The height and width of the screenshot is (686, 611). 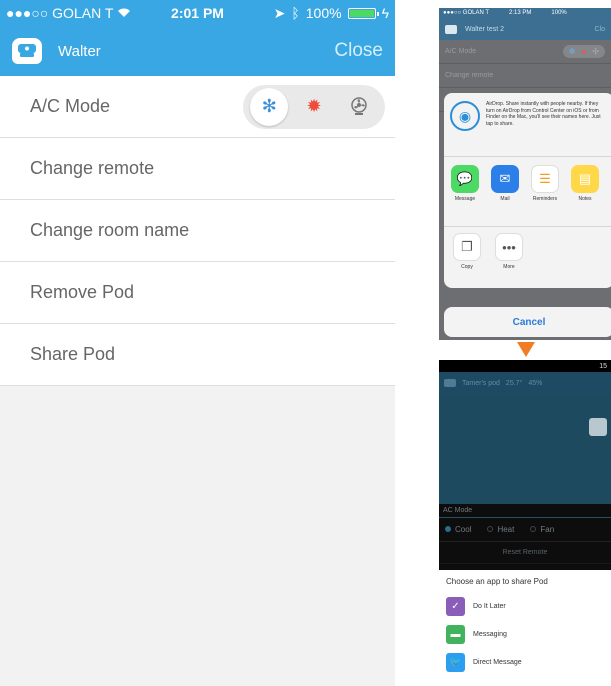 I want to click on app-label: Mail, so click(x=505, y=199).